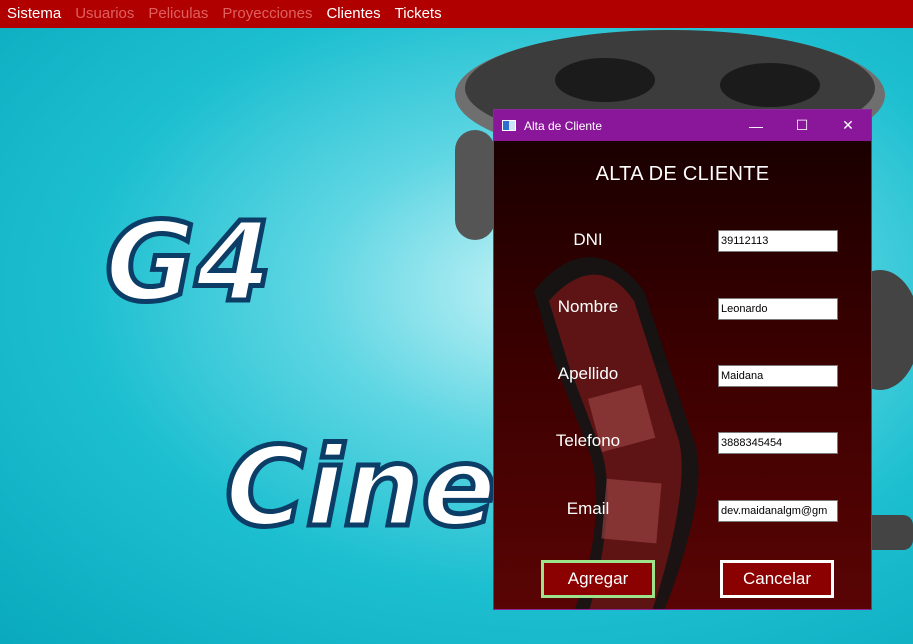 This screenshot has width=913, height=644. Describe the element at coordinates (563, 125) in the screenshot. I see `dialog-title: Alta de Cliente` at that location.